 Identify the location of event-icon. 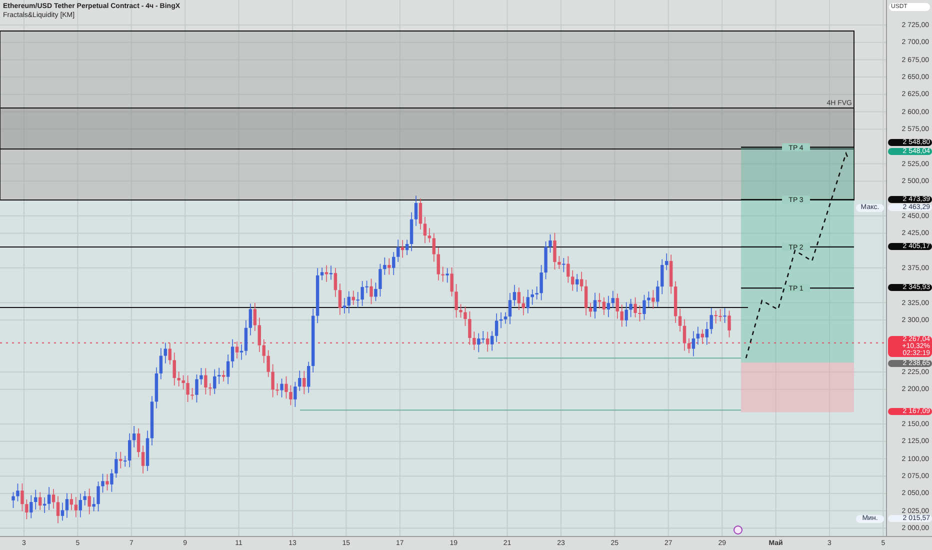
(738, 530).